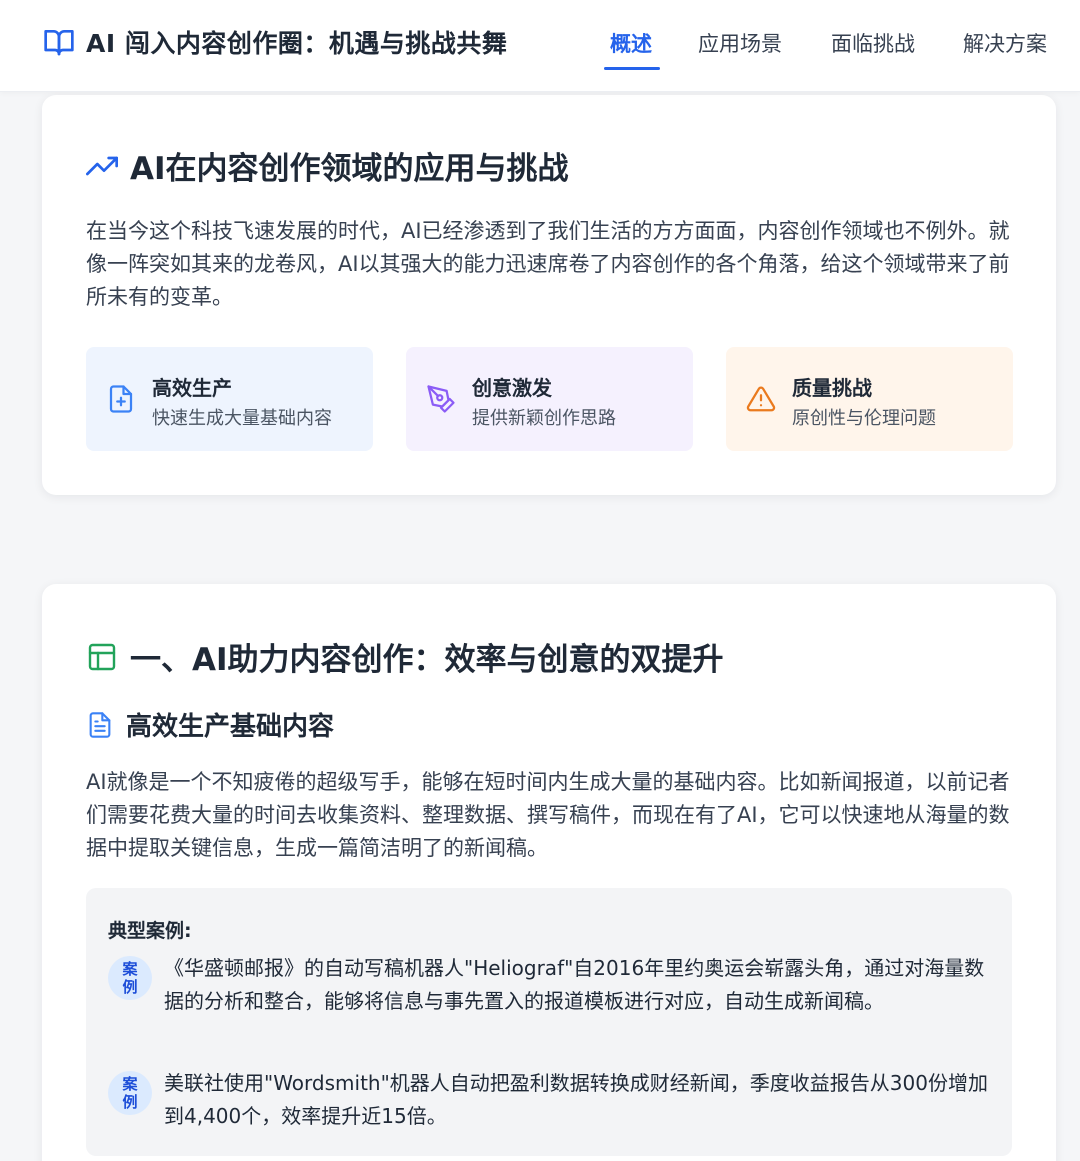  Describe the element at coordinates (102, 165) in the screenshot. I see `trending-up-icon` at that location.